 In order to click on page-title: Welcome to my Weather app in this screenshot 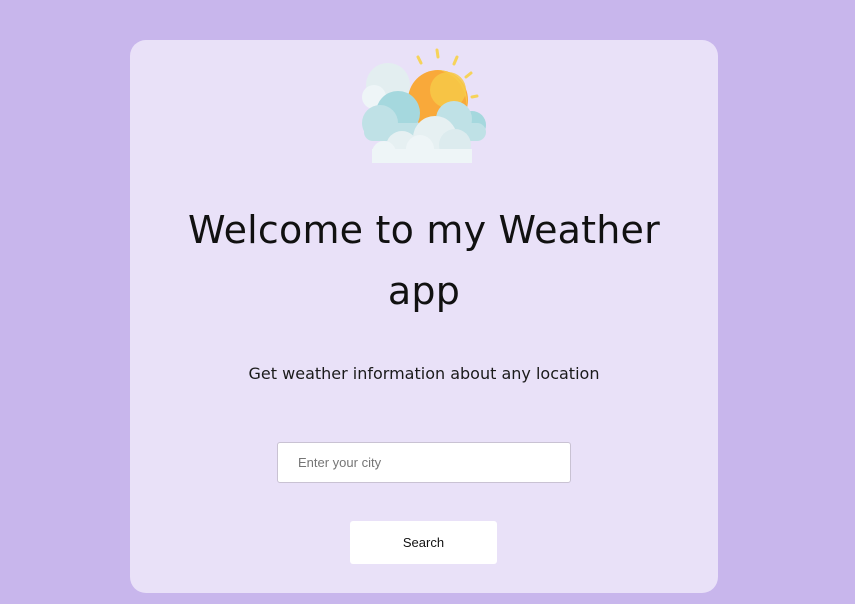, I will do `click(424, 260)`.